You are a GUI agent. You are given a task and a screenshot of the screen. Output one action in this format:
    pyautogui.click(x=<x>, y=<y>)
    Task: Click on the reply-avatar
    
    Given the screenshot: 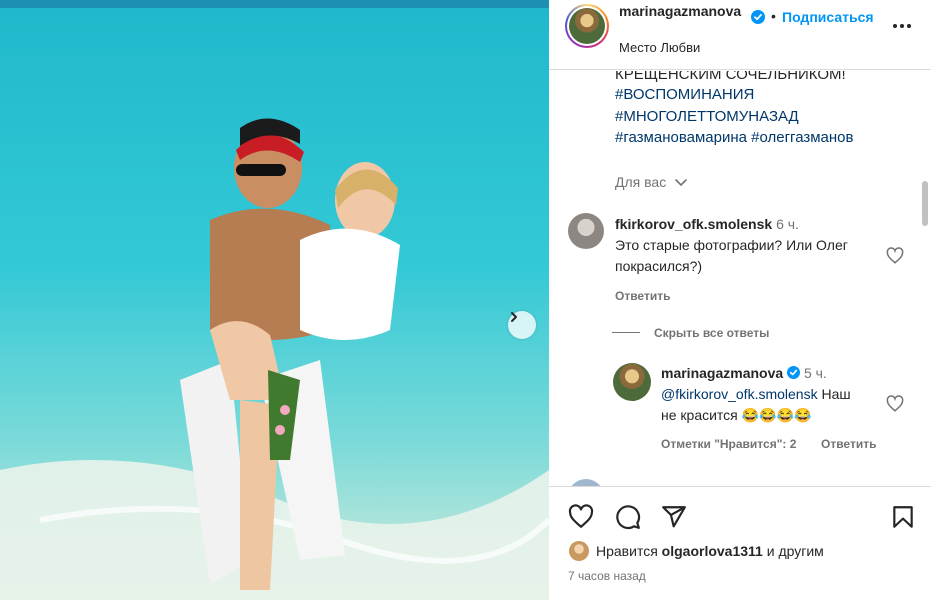 What is the action you would take?
    pyautogui.click(x=632, y=382)
    